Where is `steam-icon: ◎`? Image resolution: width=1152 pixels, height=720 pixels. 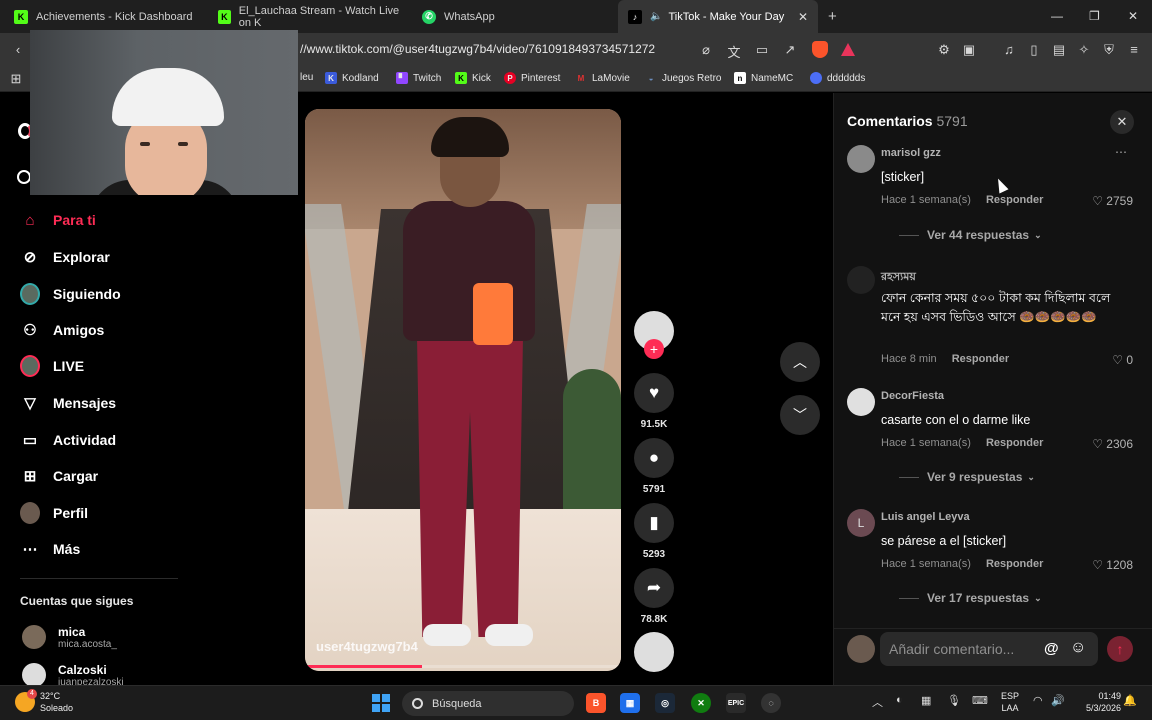 steam-icon: ◎ is located at coordinates (665, 703).